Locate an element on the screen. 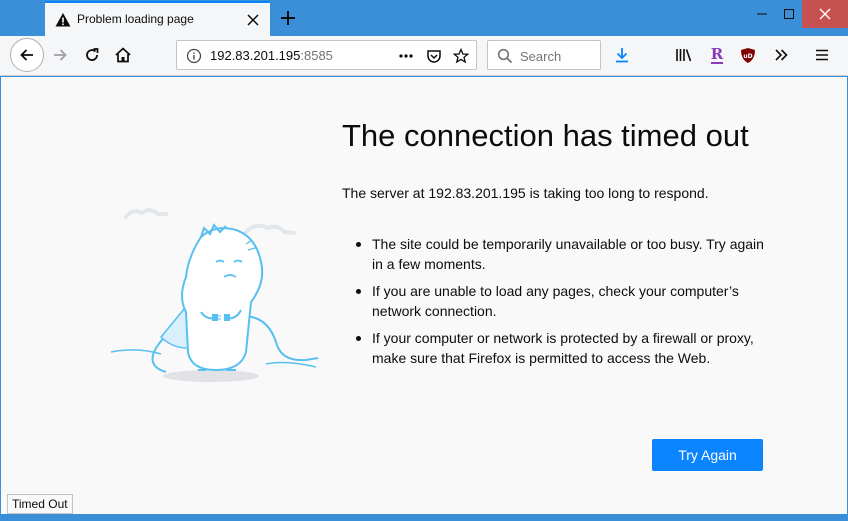 Image resolution: width=848 pixels, height=521 pixels. url-host: 192.83.201.195 is located at coordinates (255, 55).